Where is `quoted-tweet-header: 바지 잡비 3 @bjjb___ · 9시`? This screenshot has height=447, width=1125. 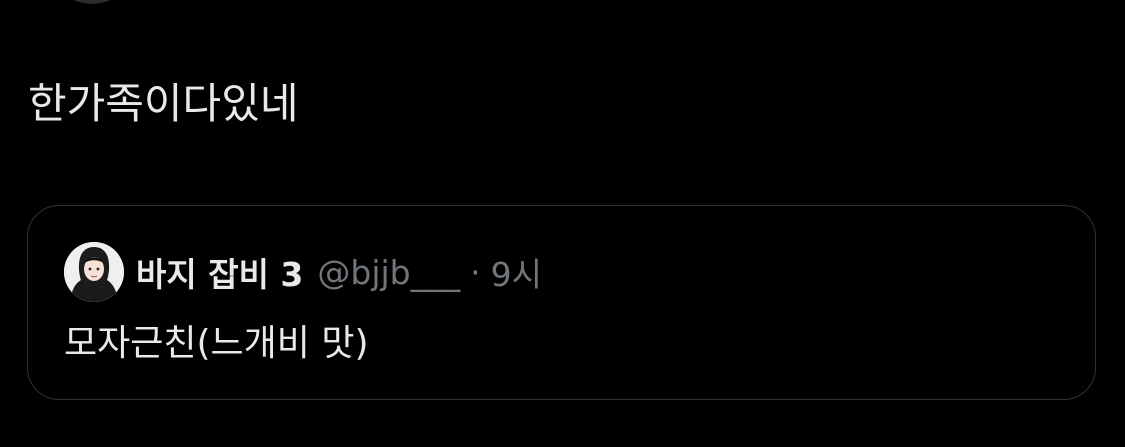
quoted-tweet-header: 바지 잡비 3 @bjjb___ · 9시 is located at coordinates (303, 272).